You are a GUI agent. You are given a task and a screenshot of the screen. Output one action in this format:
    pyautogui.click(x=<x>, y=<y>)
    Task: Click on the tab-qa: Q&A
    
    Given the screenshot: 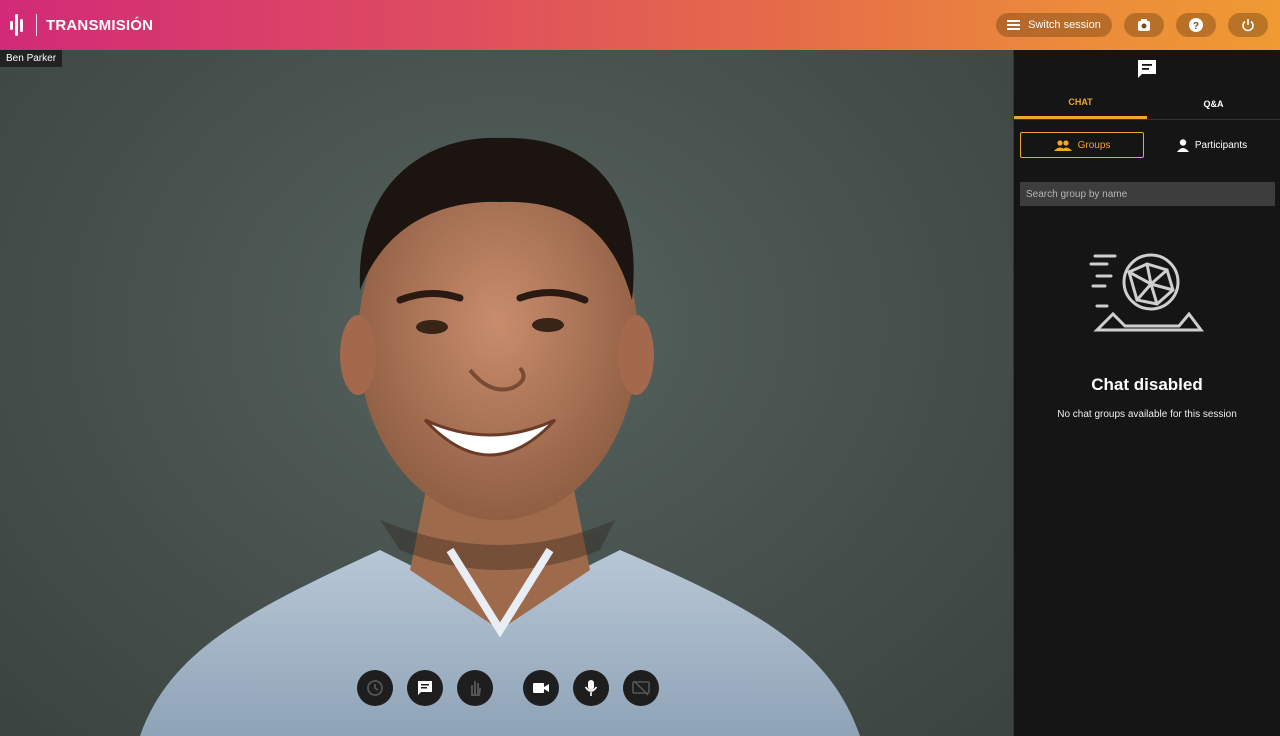 What is the action you would take?
    pyautogui.click(x=1213, y=103)
    